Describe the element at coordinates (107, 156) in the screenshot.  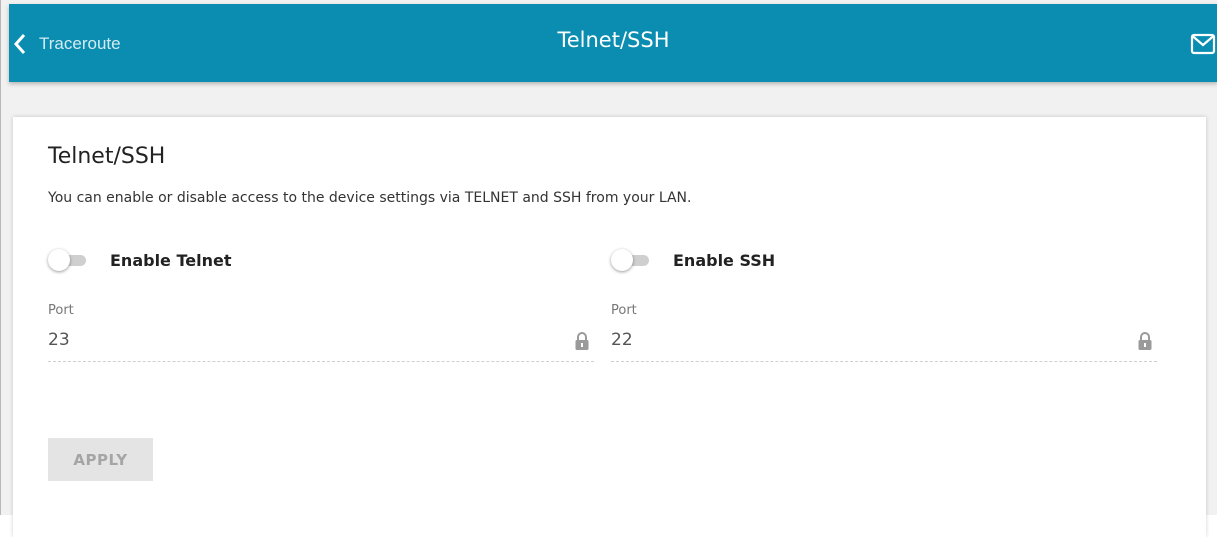
I see `card-title: Telnet/SSH` at that location.